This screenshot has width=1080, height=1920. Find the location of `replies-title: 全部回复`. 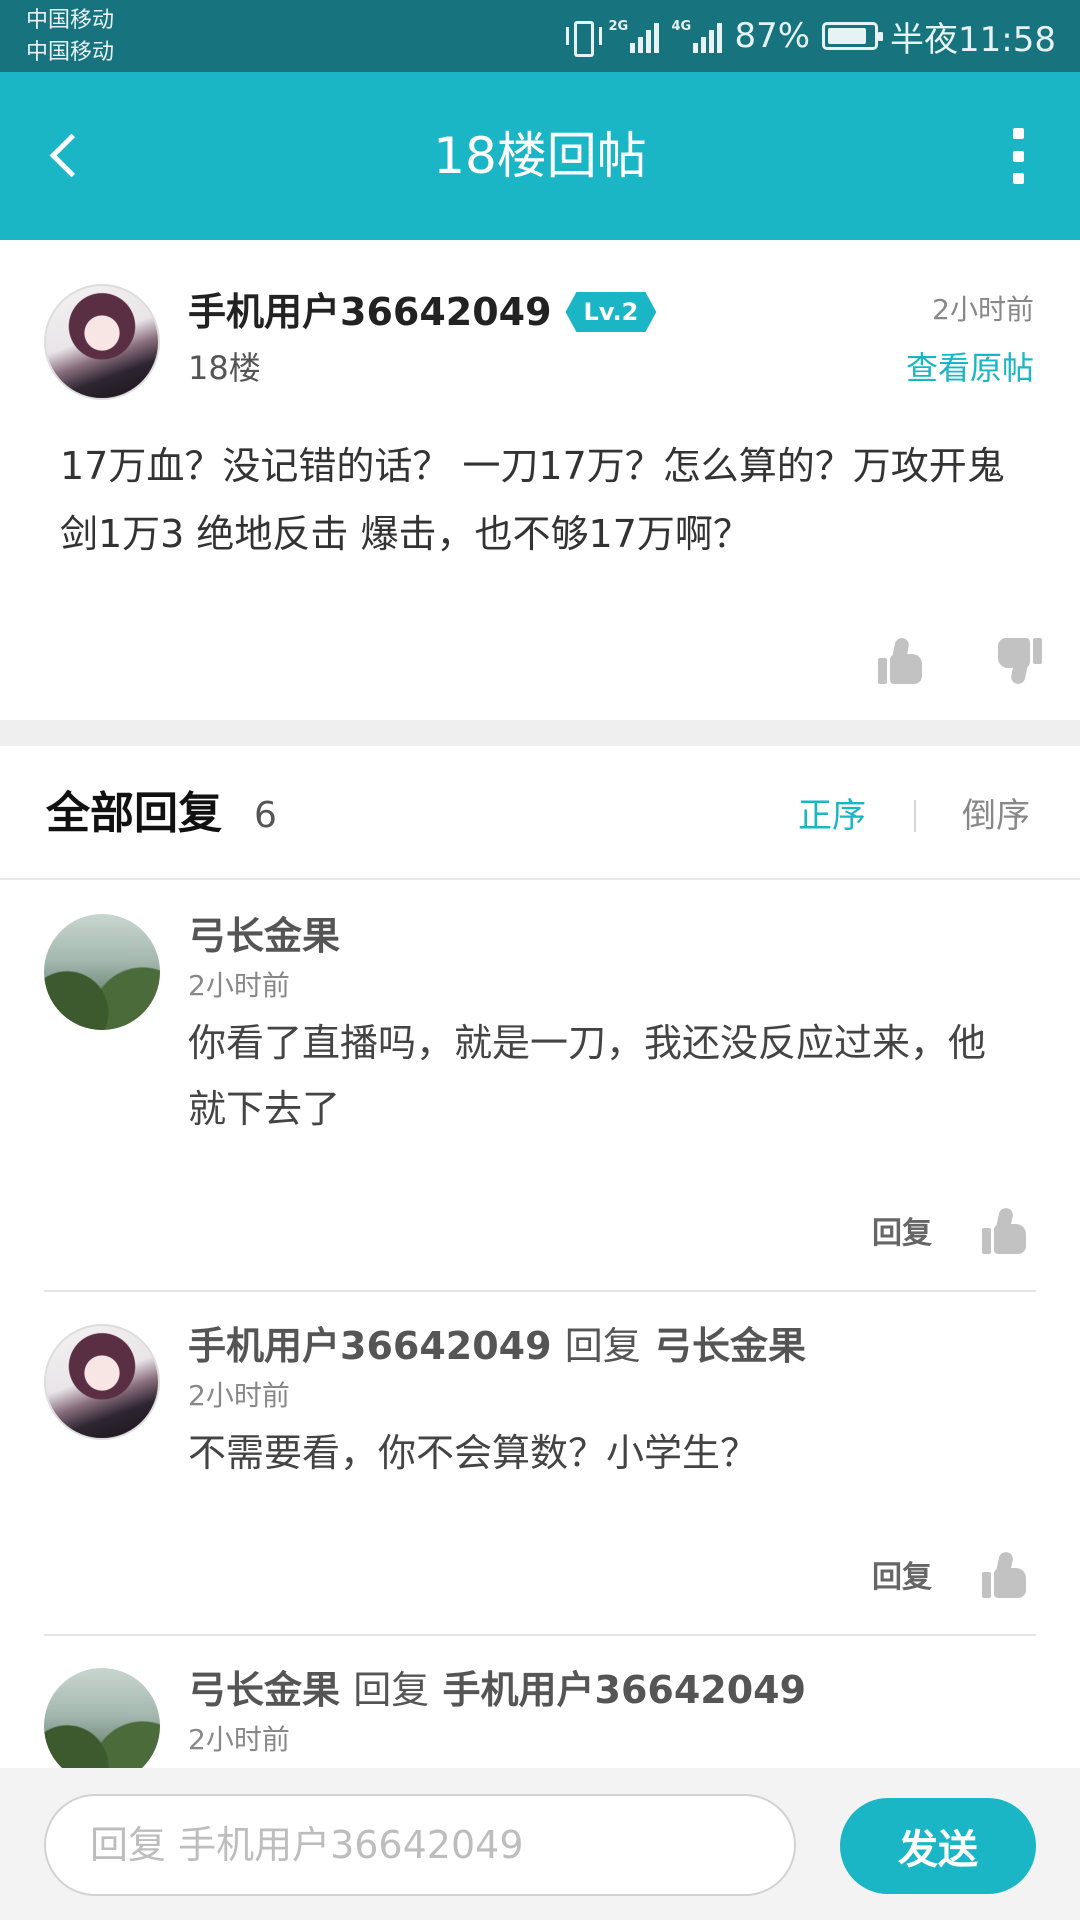

replies-title: 全部回复 is located at coordinates (134, 813).